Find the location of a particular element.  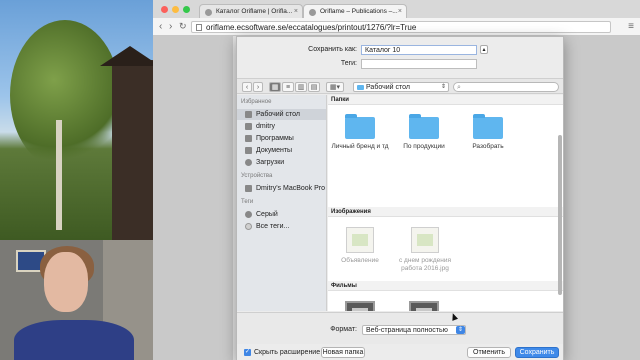

tree-trunk is located at coordinates (59, 175).